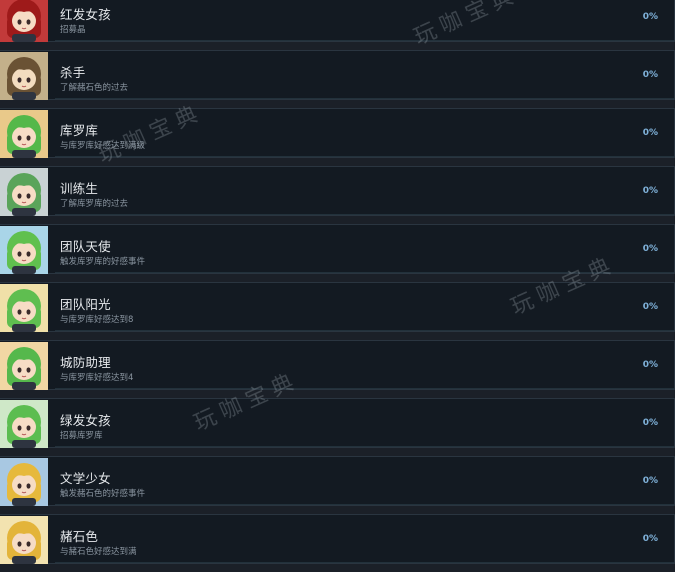 This screenshot has height=572, width=675. What do you see at coordinates (98, 552) in the screenshot?
I see `achievement-description: 与赭石色好感达到满` at bounding box center [98, 552].